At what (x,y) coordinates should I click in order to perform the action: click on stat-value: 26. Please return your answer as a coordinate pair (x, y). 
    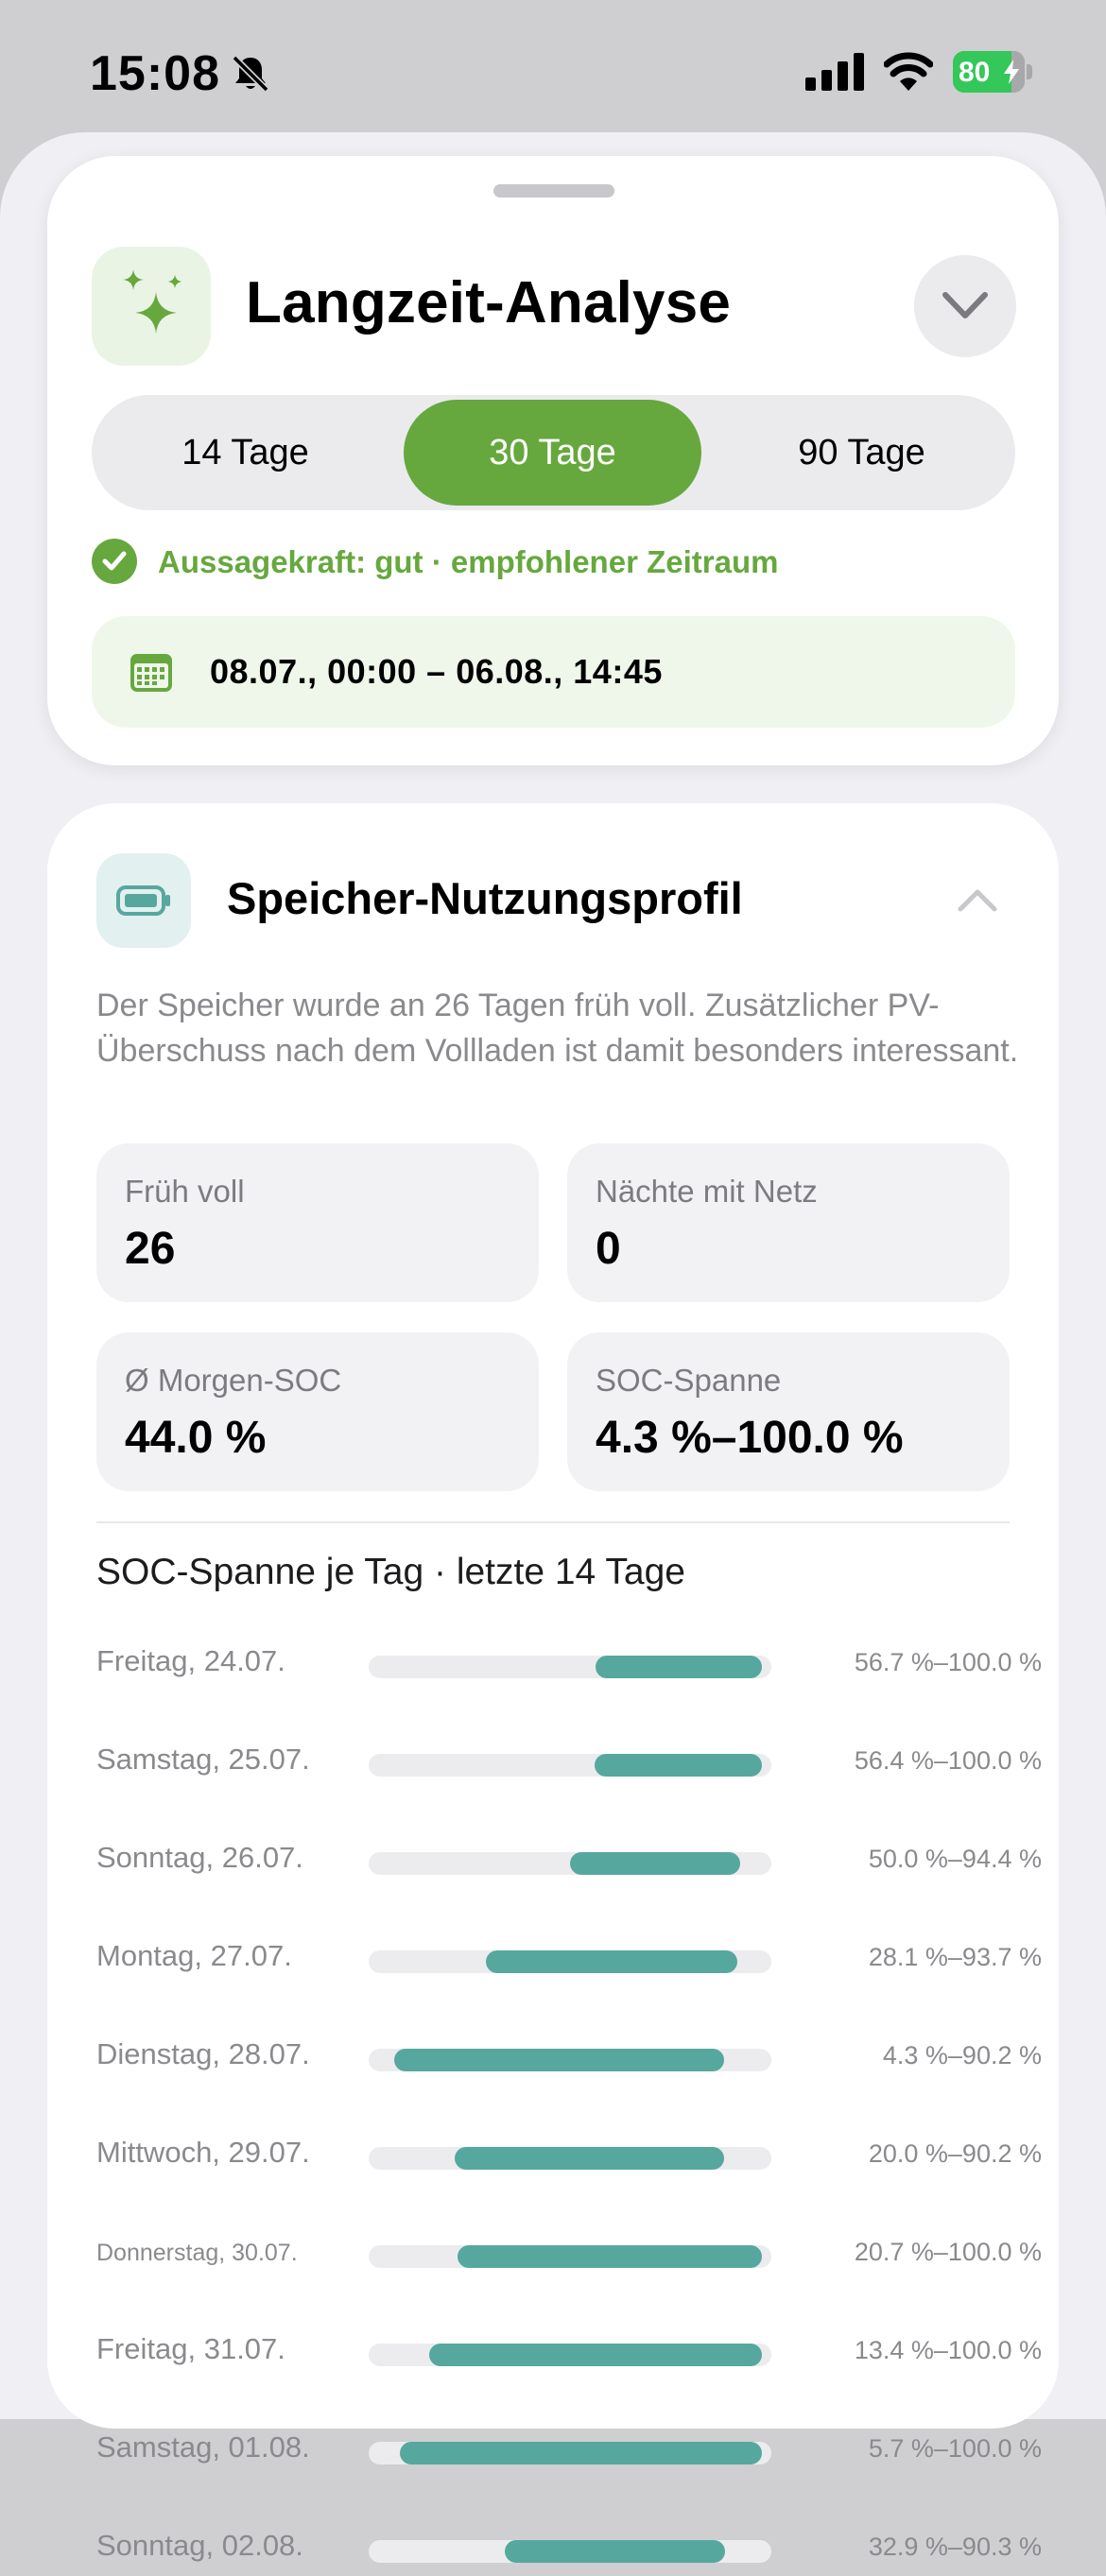
    Looking at the image, I should click on (150, 1249).